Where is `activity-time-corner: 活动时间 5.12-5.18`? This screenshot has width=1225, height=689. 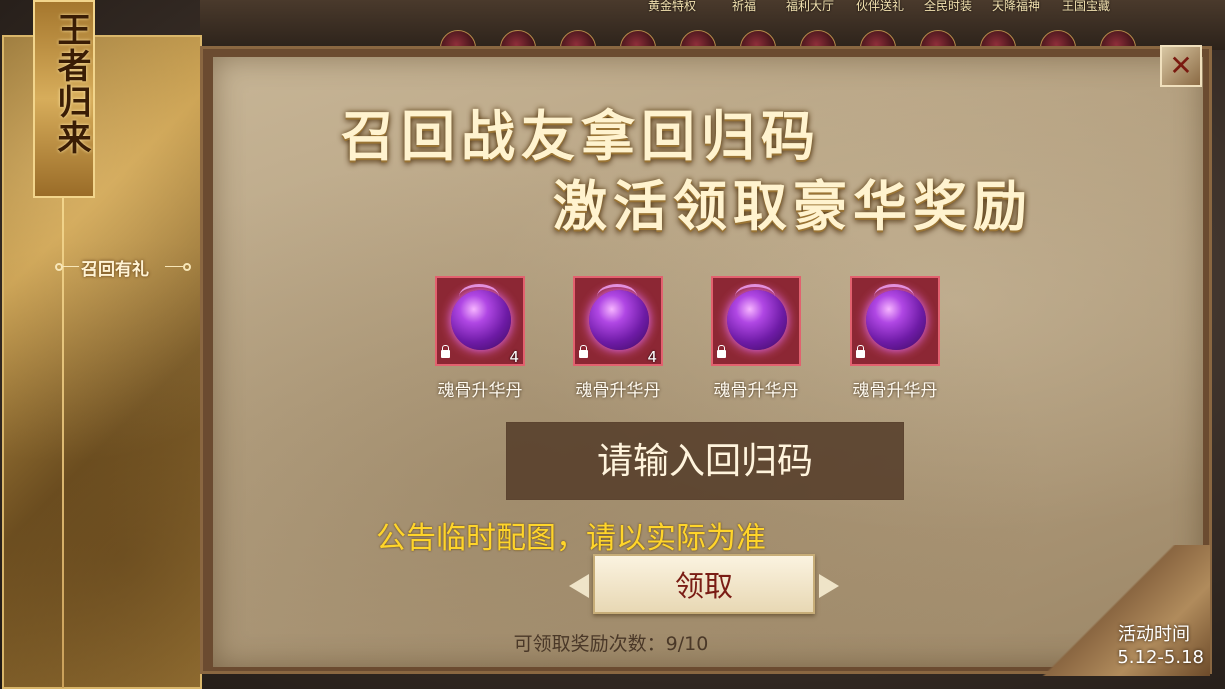 activity-time-corner: 活动时间 5.12-5.18 is located at coordinates (1122, 610).